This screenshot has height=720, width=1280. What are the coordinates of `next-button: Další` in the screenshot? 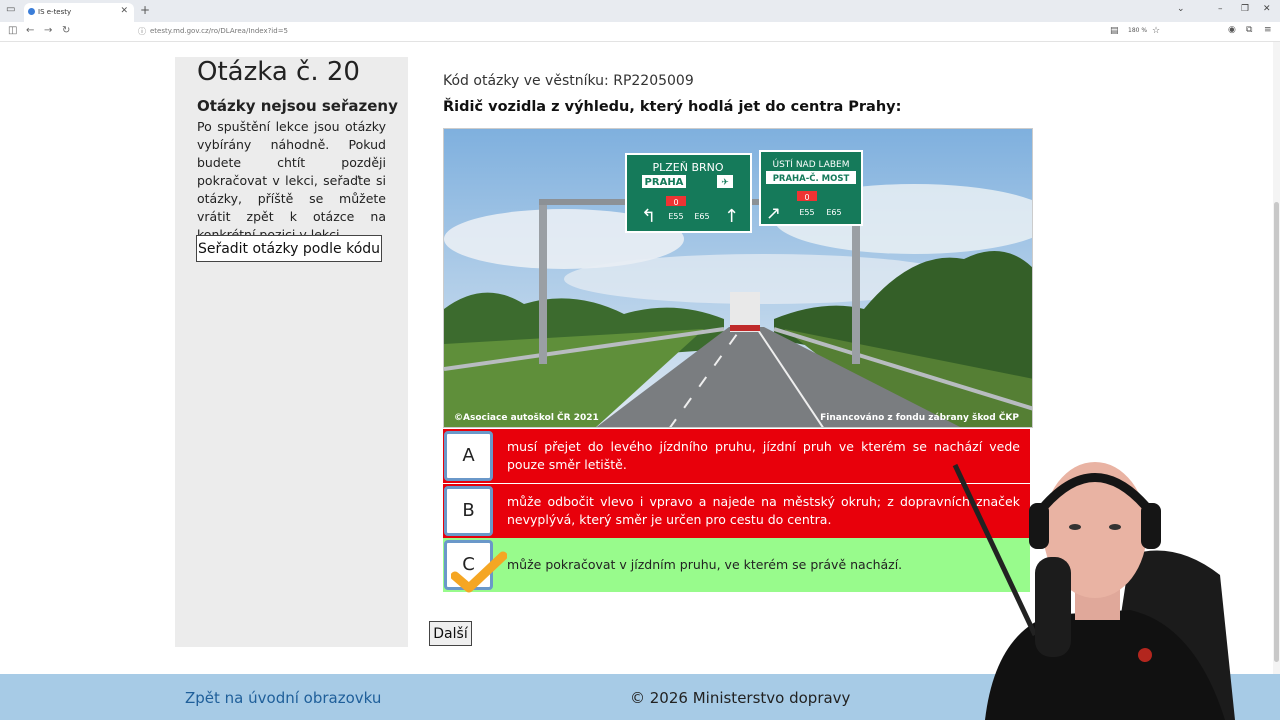 It's located at (450, 633).